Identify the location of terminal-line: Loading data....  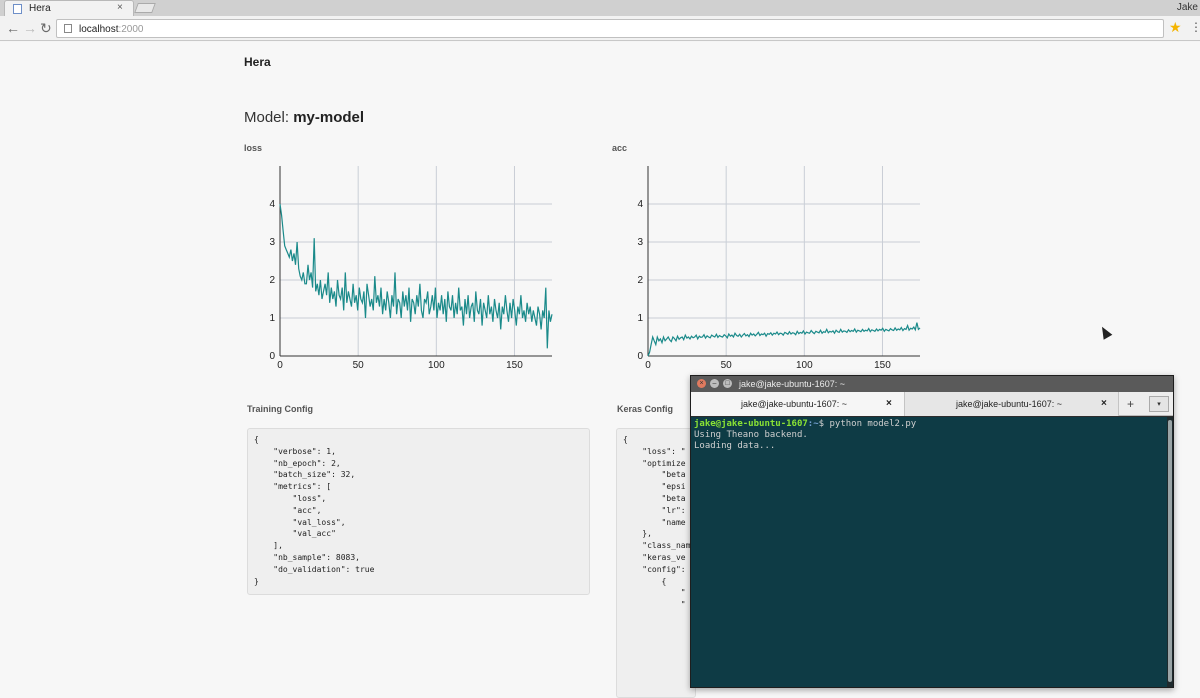
(735, 446).